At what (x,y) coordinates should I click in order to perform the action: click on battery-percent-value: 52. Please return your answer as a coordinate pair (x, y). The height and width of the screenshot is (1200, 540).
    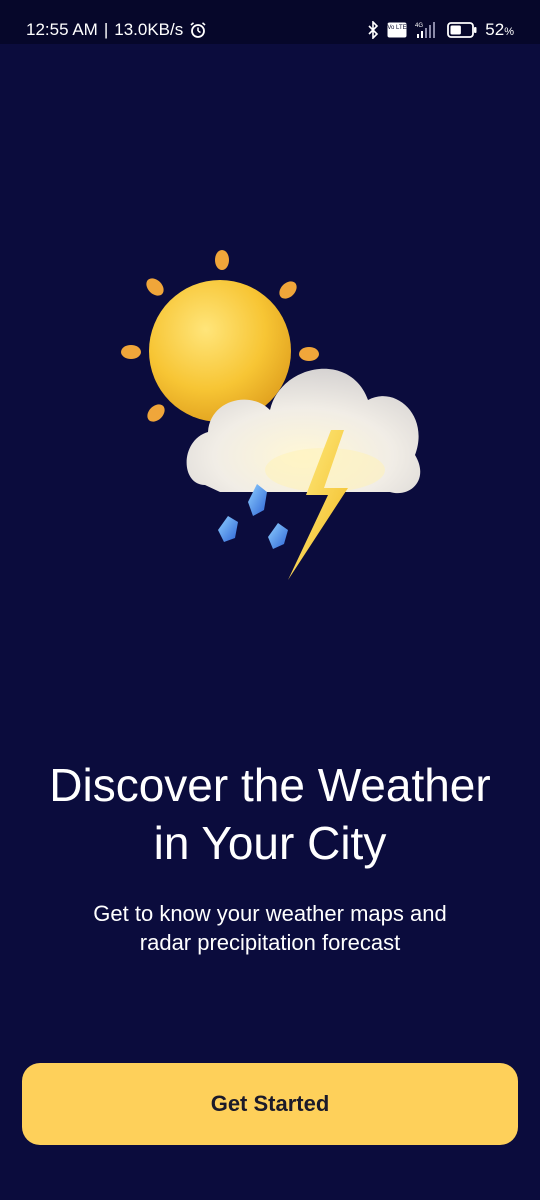
    Looking at the image, I should click on (495, 29).